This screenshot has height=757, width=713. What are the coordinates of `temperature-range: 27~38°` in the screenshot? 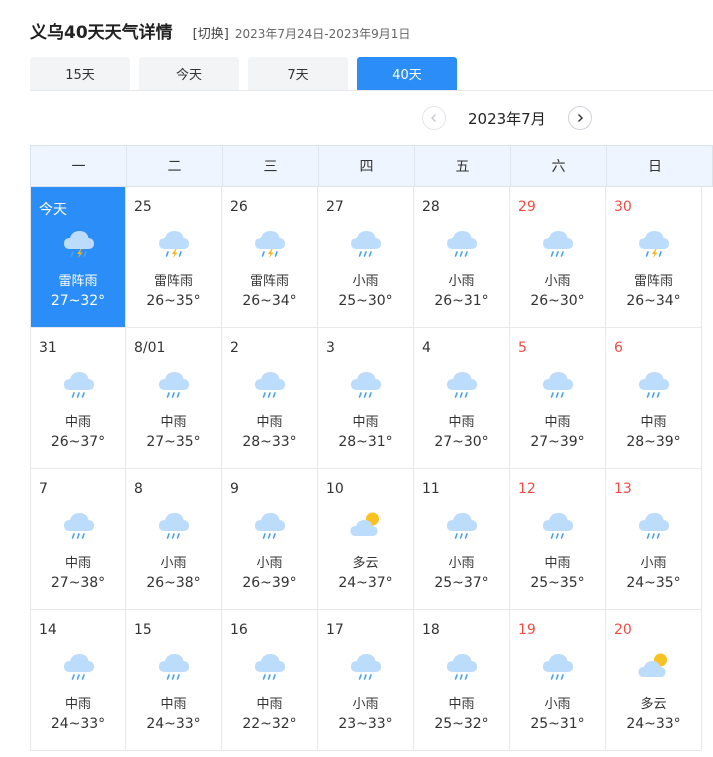 It's located at (78, 583).